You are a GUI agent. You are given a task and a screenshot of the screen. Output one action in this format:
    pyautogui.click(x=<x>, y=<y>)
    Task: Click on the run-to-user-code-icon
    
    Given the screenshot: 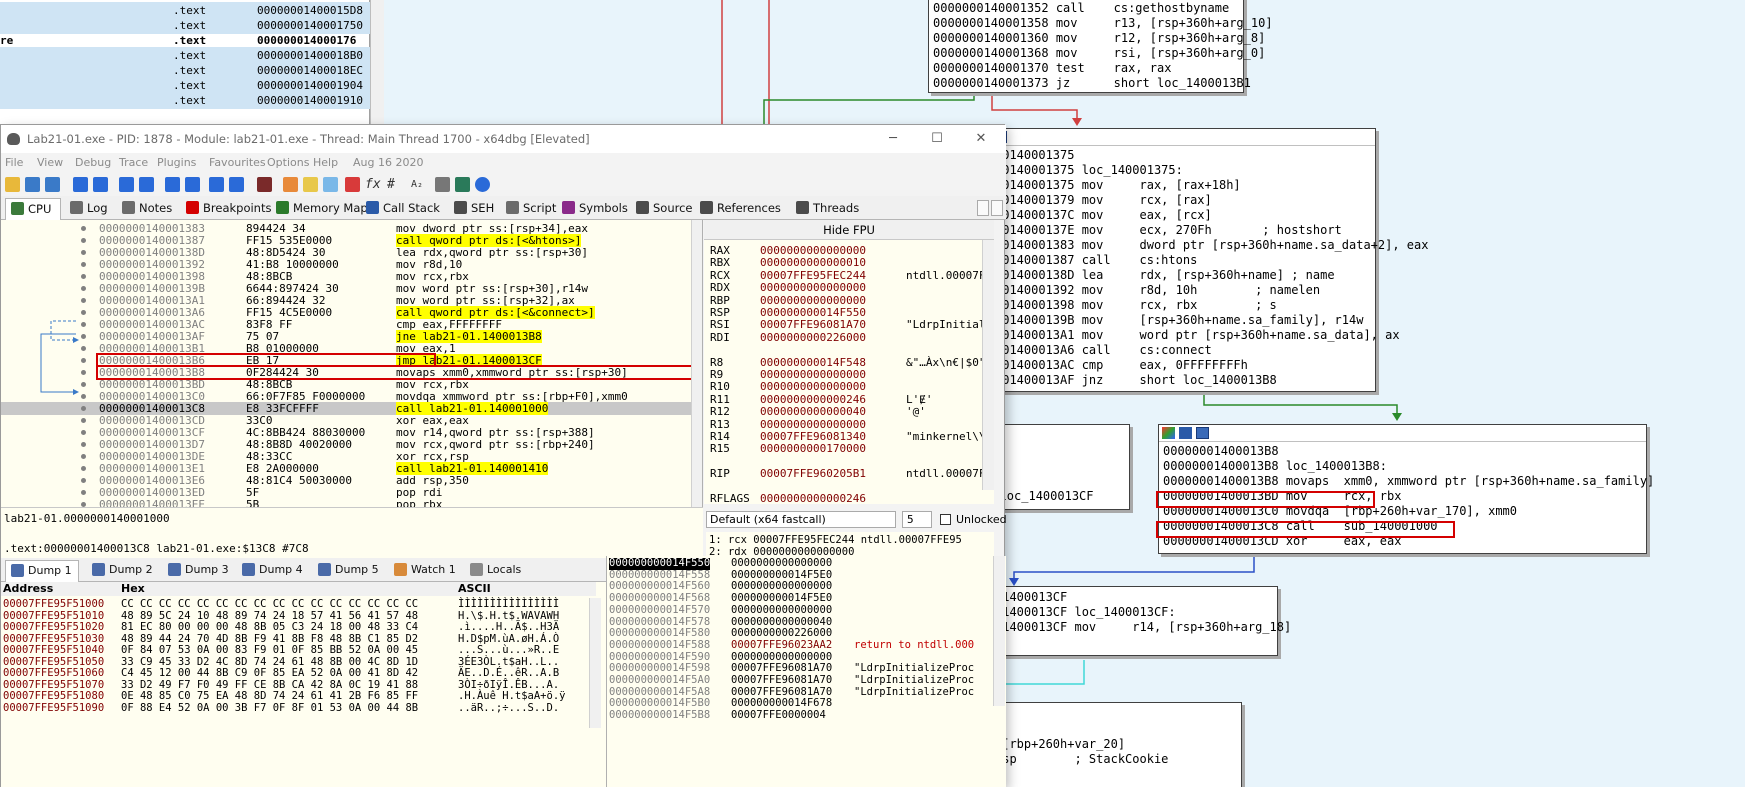 What is the action you would take?
    pyautogui.click(x=236, y=184)
    